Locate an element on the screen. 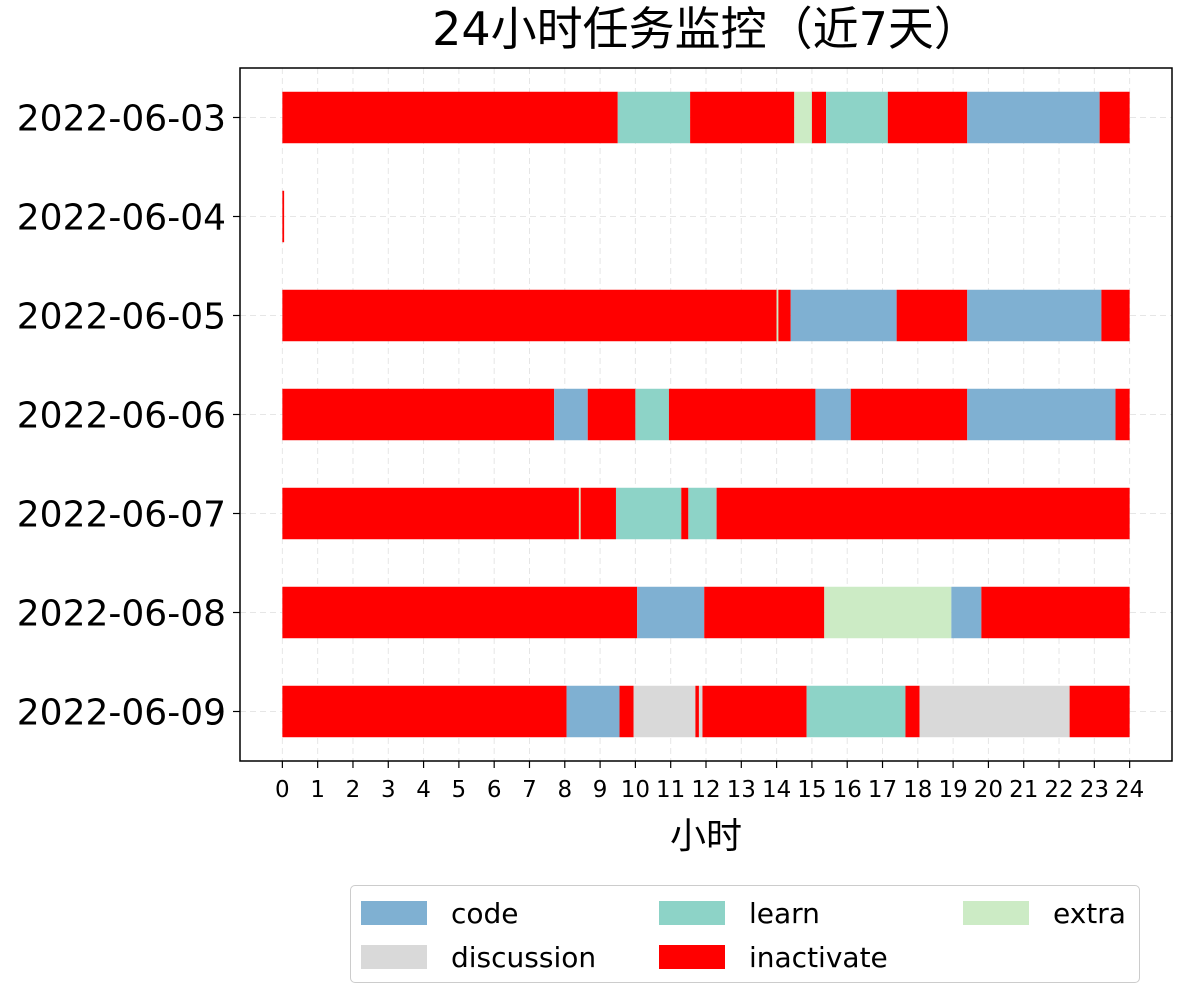 The height and width of the screenshot is (1000, 1186). x-tick-label: 10 is located at coordinates (635, 790).